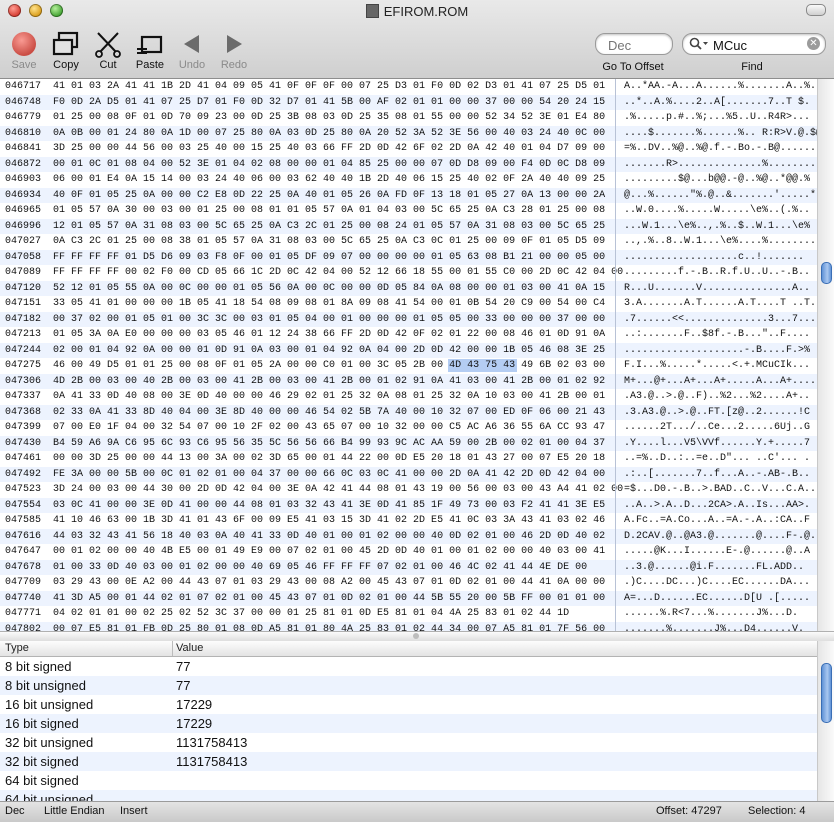 The height and width of the screenshot is (822, 834). What do you see at coordinates (189, 648) in the screenshot?
I see `value-column-header: Value` at bounding box center [189, 648].